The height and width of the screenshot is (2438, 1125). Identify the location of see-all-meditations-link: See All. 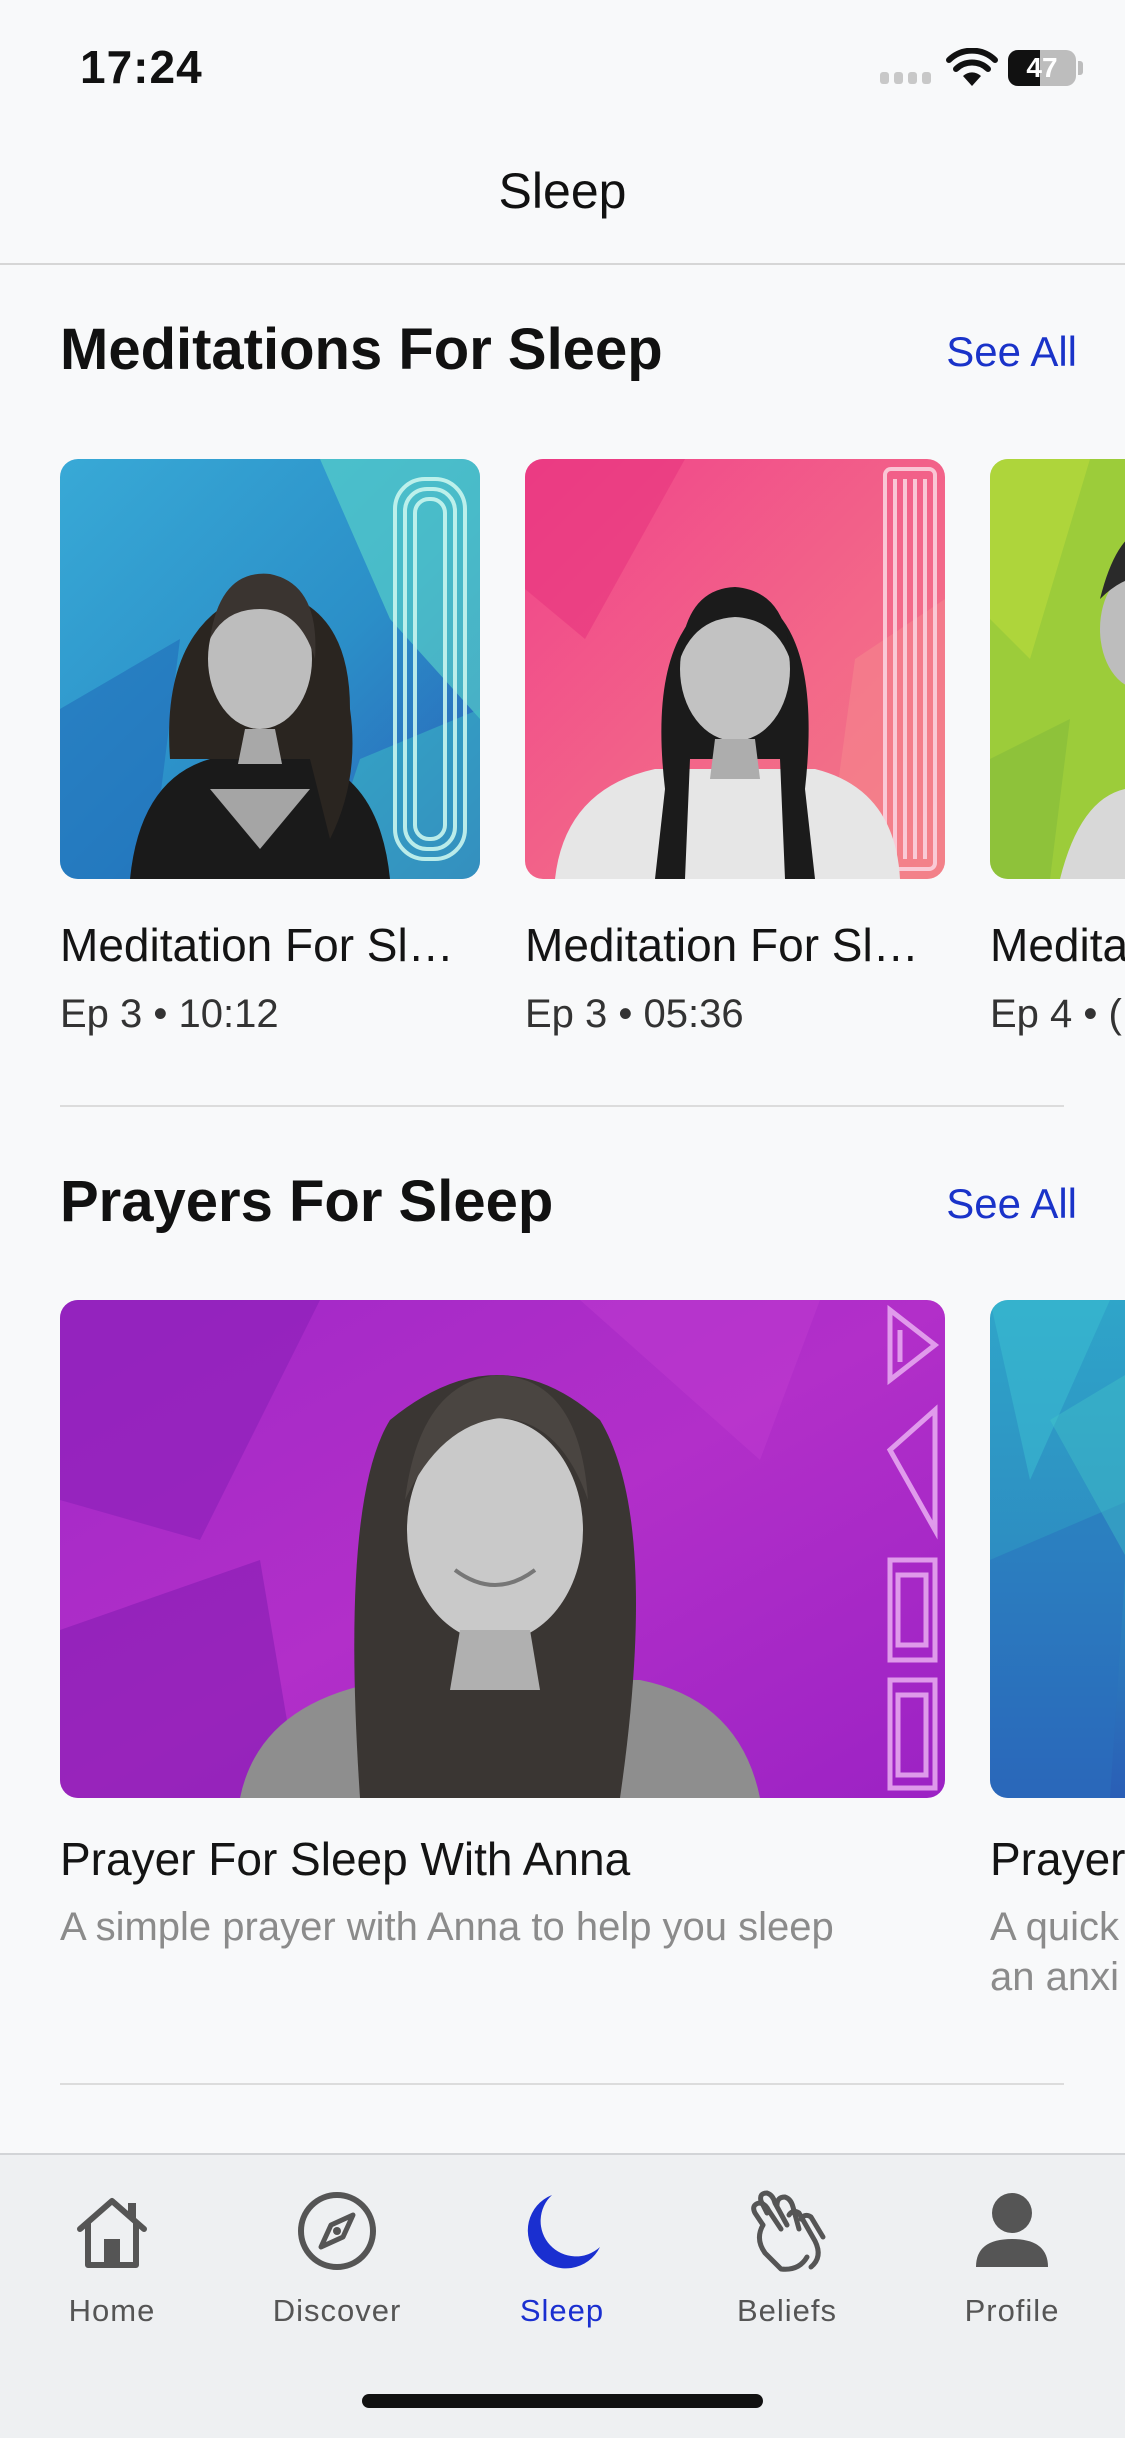
(1011, 352).